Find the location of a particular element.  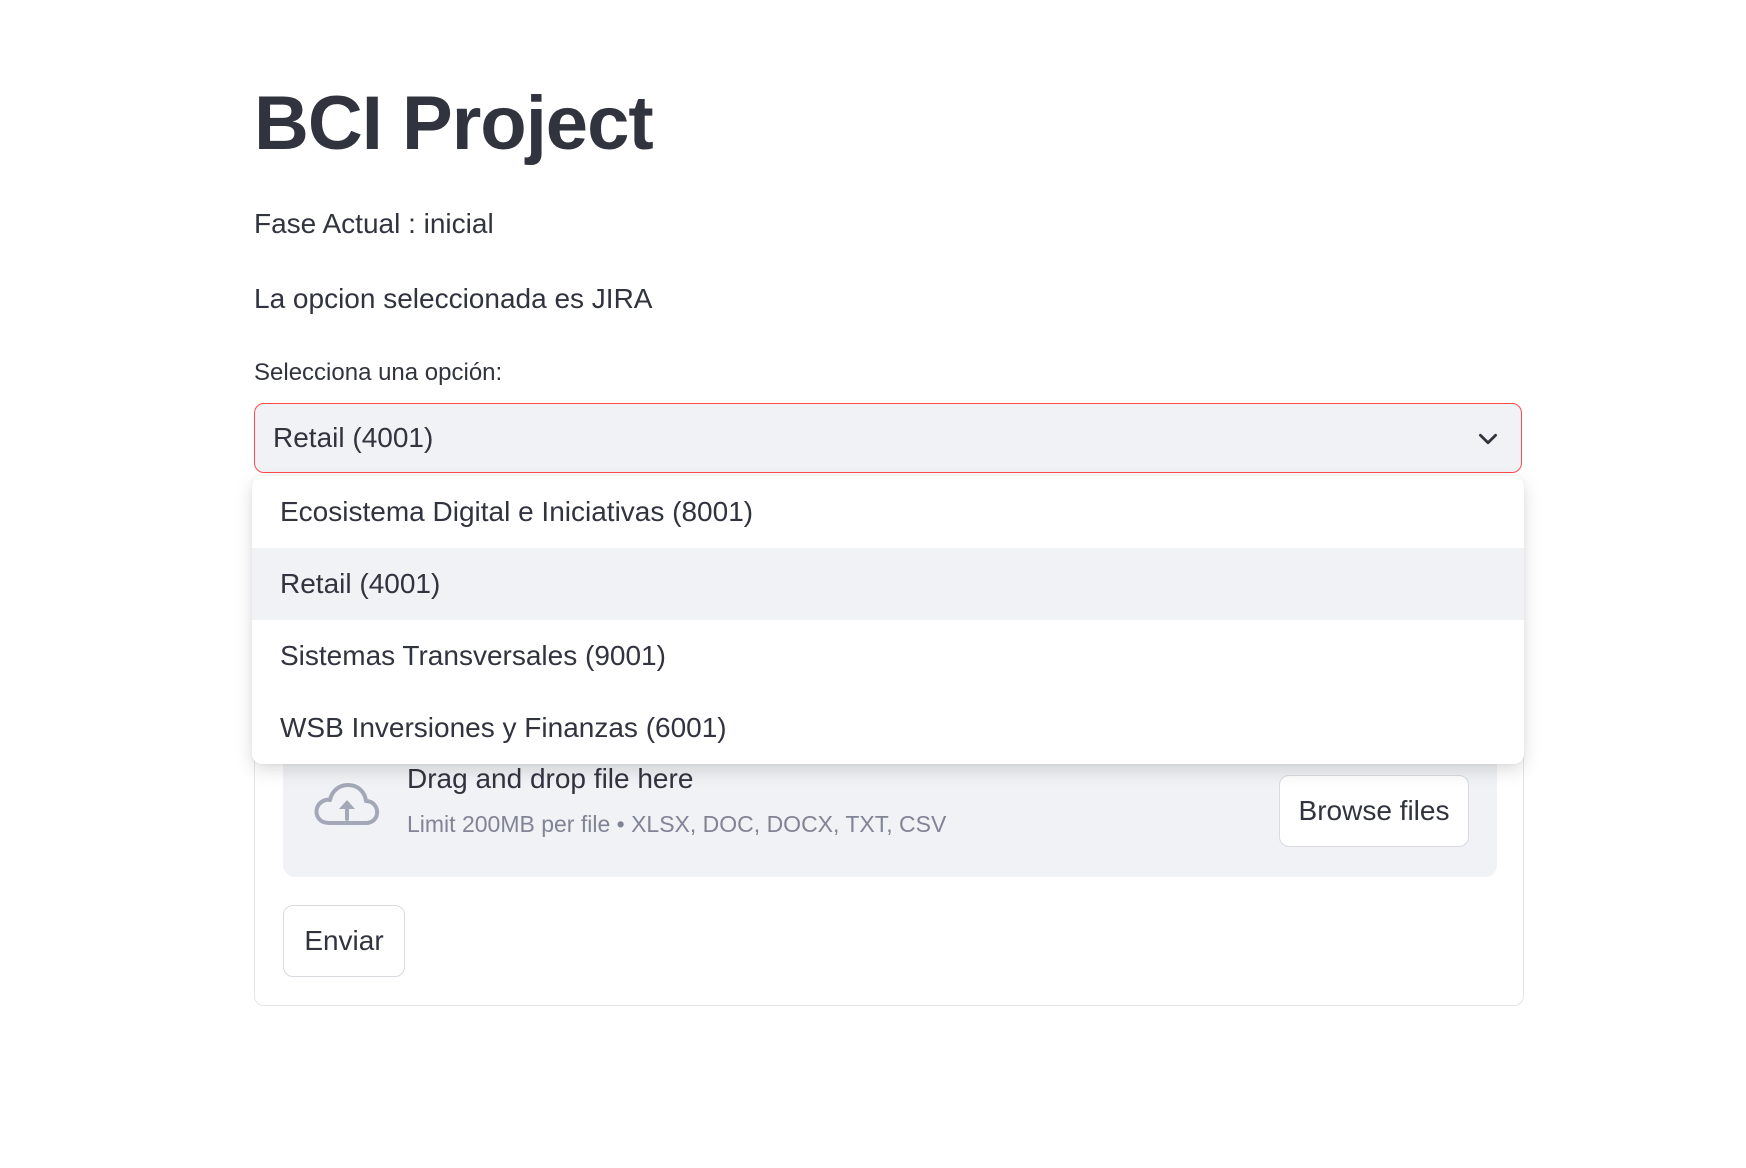

select-value: Retail (4001) is located at coordinates (353, 437).